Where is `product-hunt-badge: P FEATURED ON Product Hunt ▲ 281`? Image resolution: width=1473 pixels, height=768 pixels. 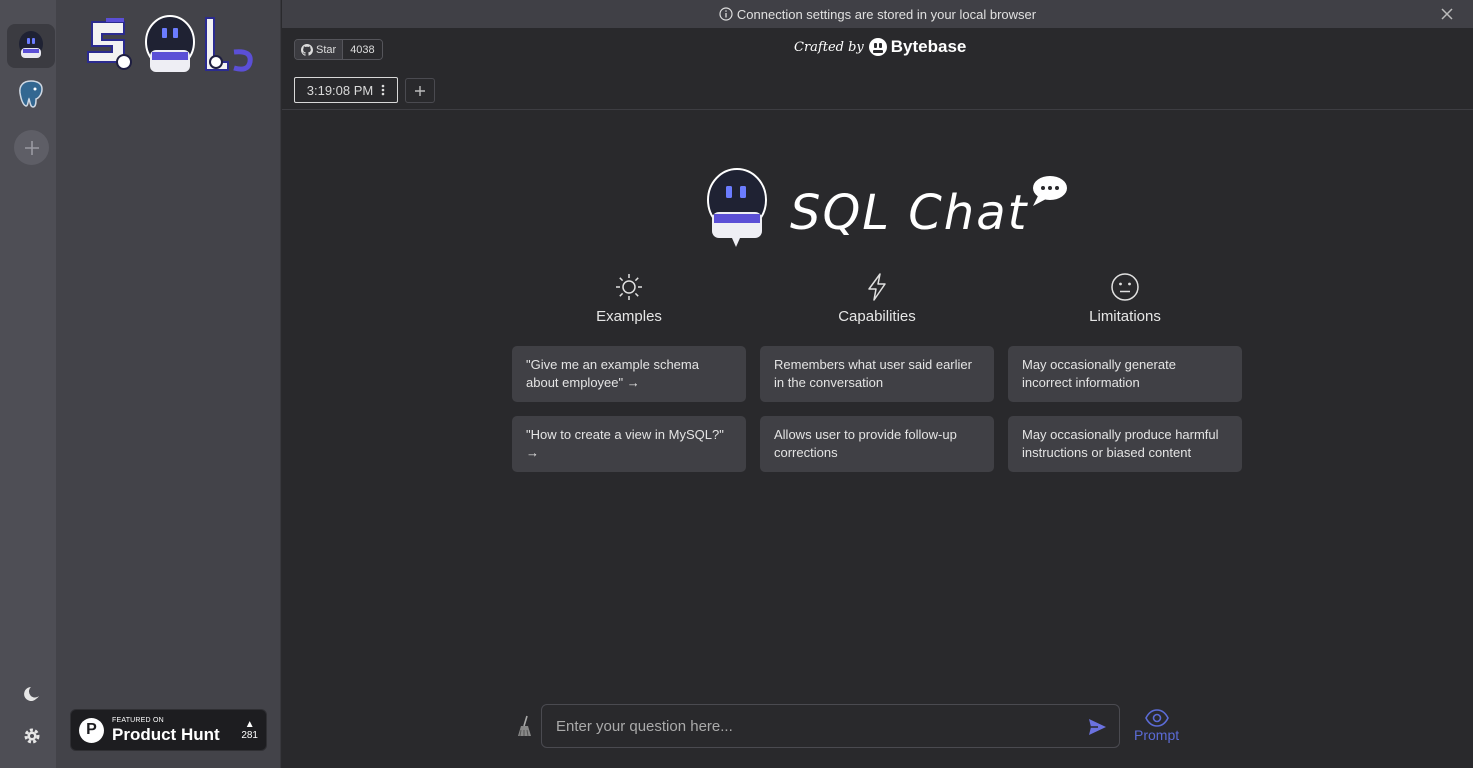 product-hunt-badge: P FEATURED ON Product Hunt ▲ 281 is located at coordinates (168, 730).